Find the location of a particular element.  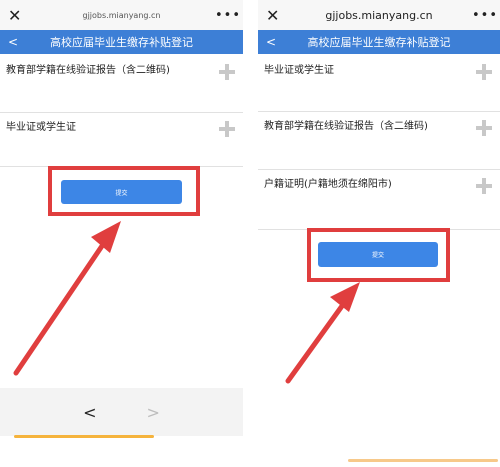

nav-forward-icon: > is located at coordinates (153, 412).